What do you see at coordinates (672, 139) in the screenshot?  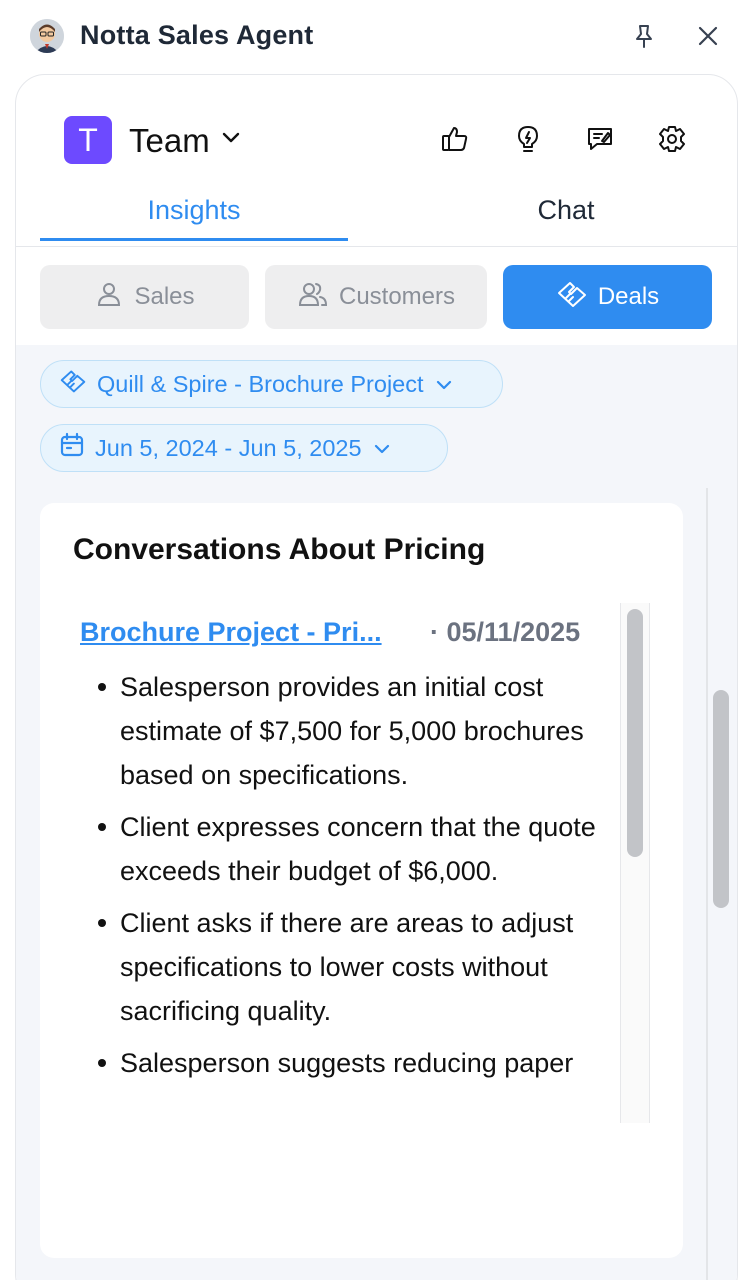 I see `gear-icon` at bounding box center [672, 139].